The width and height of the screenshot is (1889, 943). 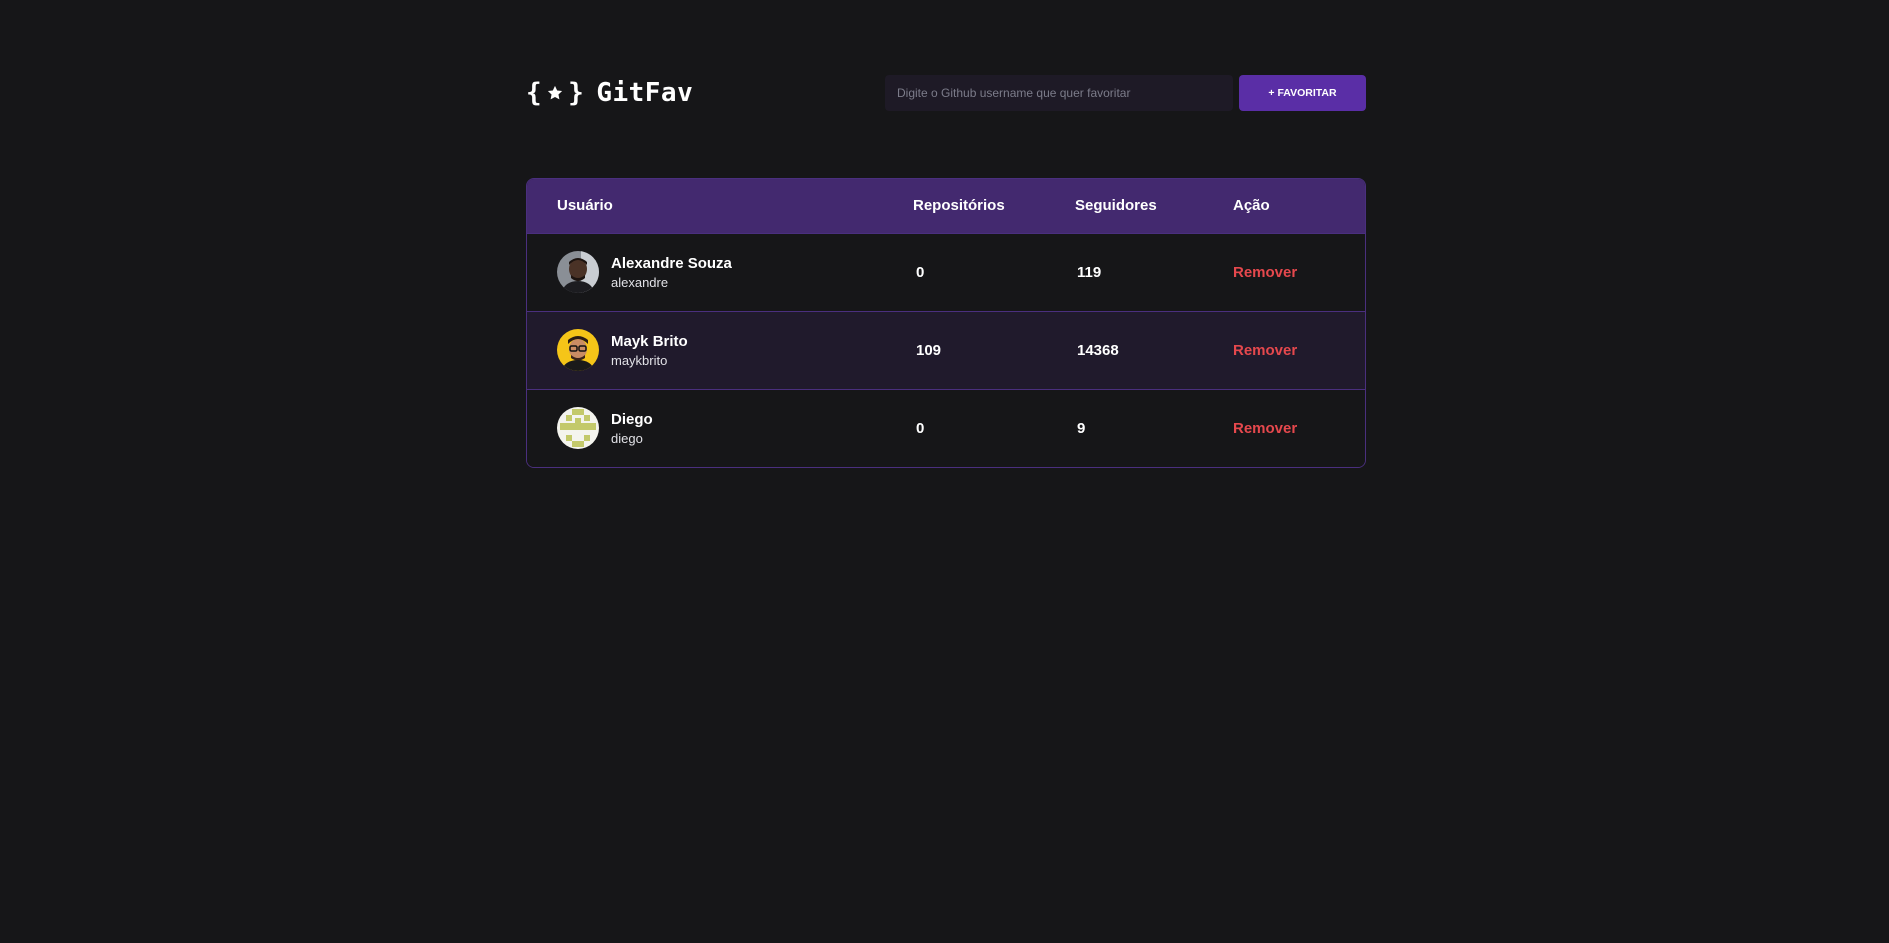 I want to click on table-row: Alexandre Souza alexandre 0 119 Remover, so click(x=946, y=272).